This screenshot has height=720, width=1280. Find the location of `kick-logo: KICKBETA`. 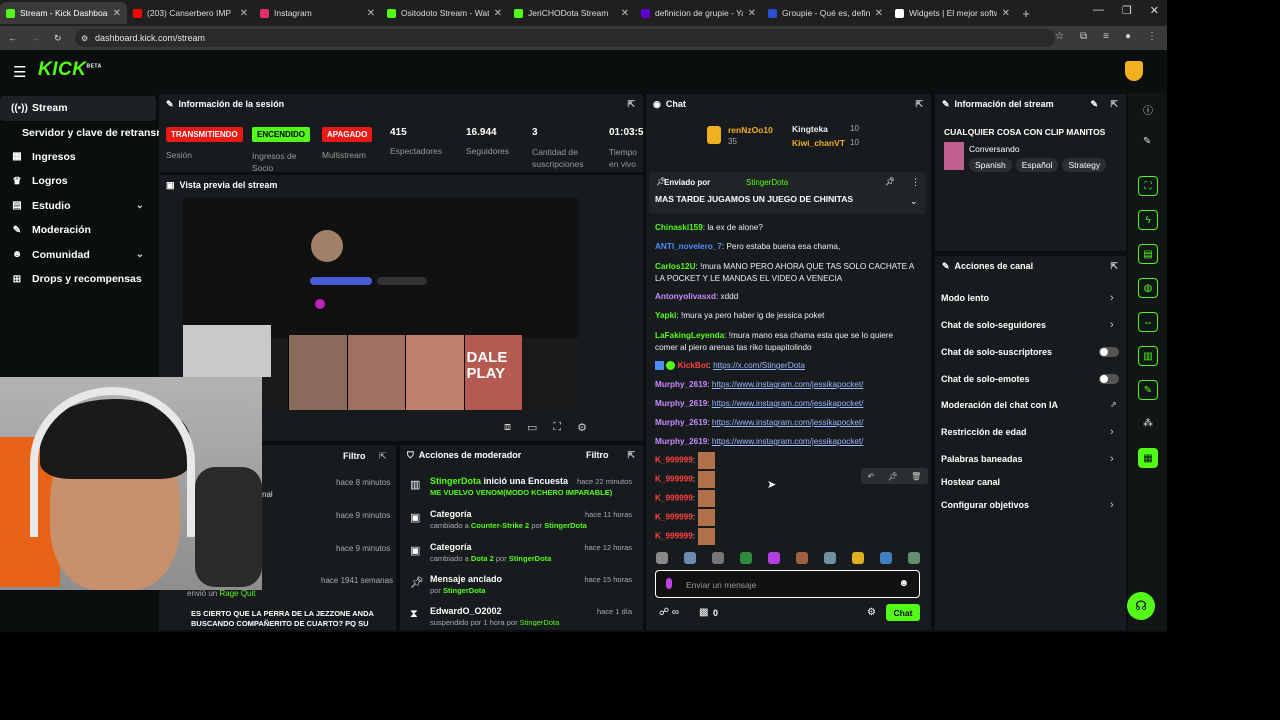

kick-logo: KICKBETA is located at coordinates (70, 70).